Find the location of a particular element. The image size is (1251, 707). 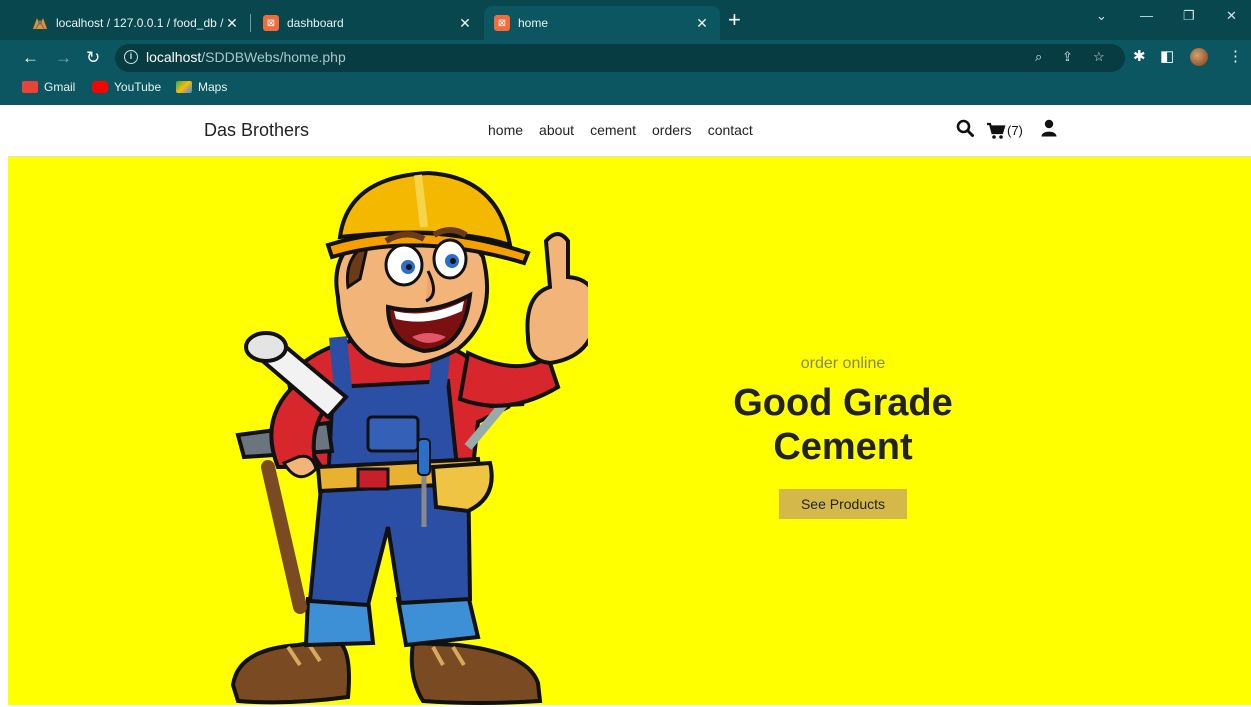

tab-separator is located at coordinates (250, 23).